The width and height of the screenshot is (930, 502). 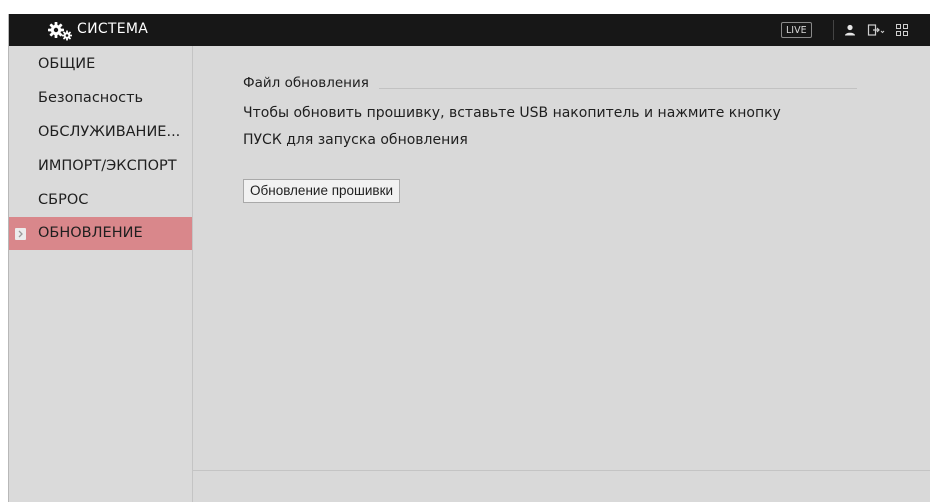 What do you see at coordinates (306, 83) in the screenshot?
I see `section-title: Файл обновления` at bounding box center [306, 83].